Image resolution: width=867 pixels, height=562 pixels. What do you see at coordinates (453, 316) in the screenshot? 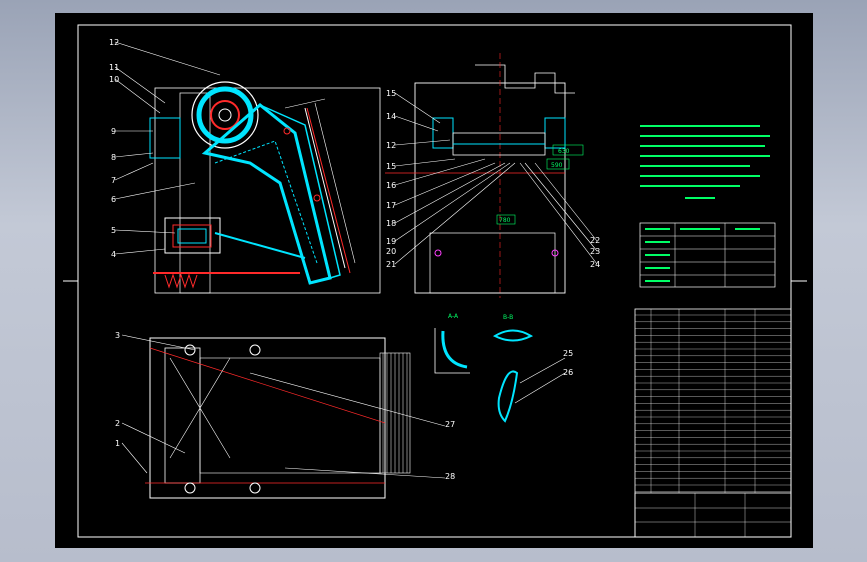
I see `section-aa-label: A-A` at bounding box center [453, 316].